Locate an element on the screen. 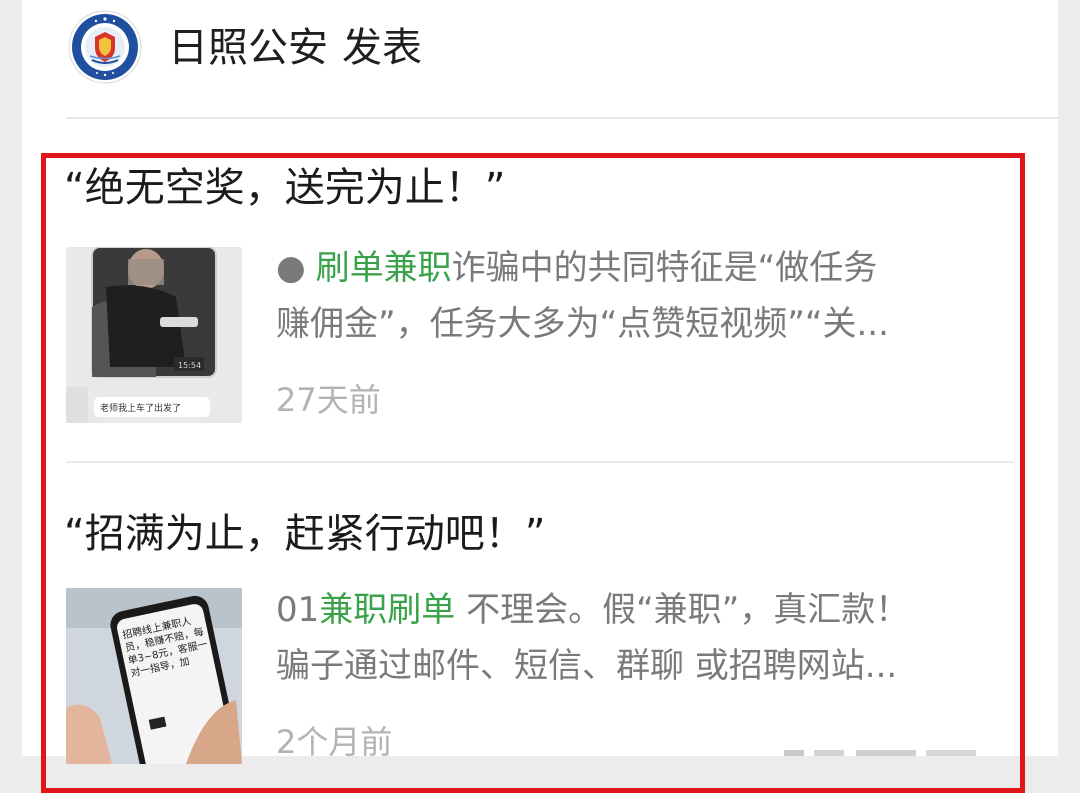 The width and height of the screenshot is (1080, 793). police-badge-logo-icon is located at coordinates (105, 47).